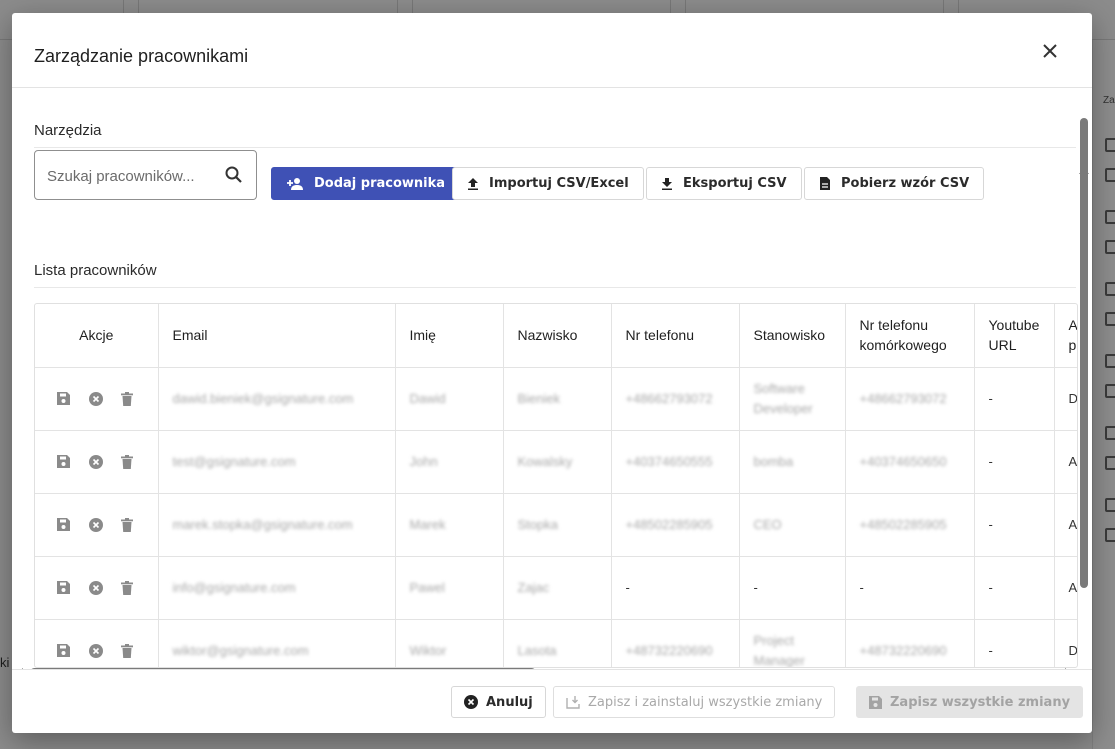 The width and height of the screenshot is (1115, 749). What do you see at coordinates (910, 643) in the screenshot?
I see `mobile-cell: +48732220690` at bounding box center [910, 643].